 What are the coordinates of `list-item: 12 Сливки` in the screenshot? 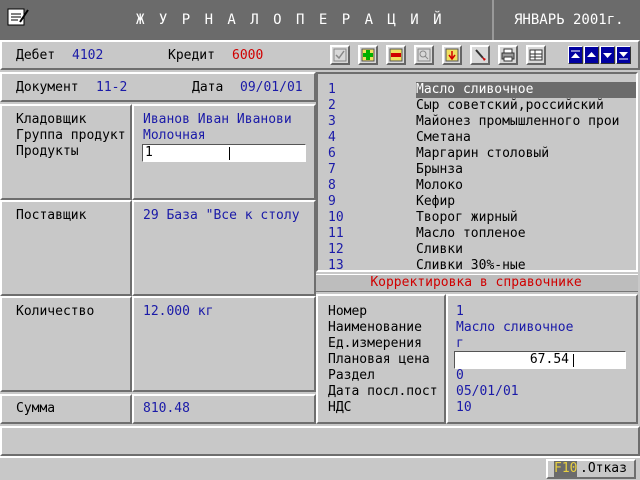 It's located at (477, 250).